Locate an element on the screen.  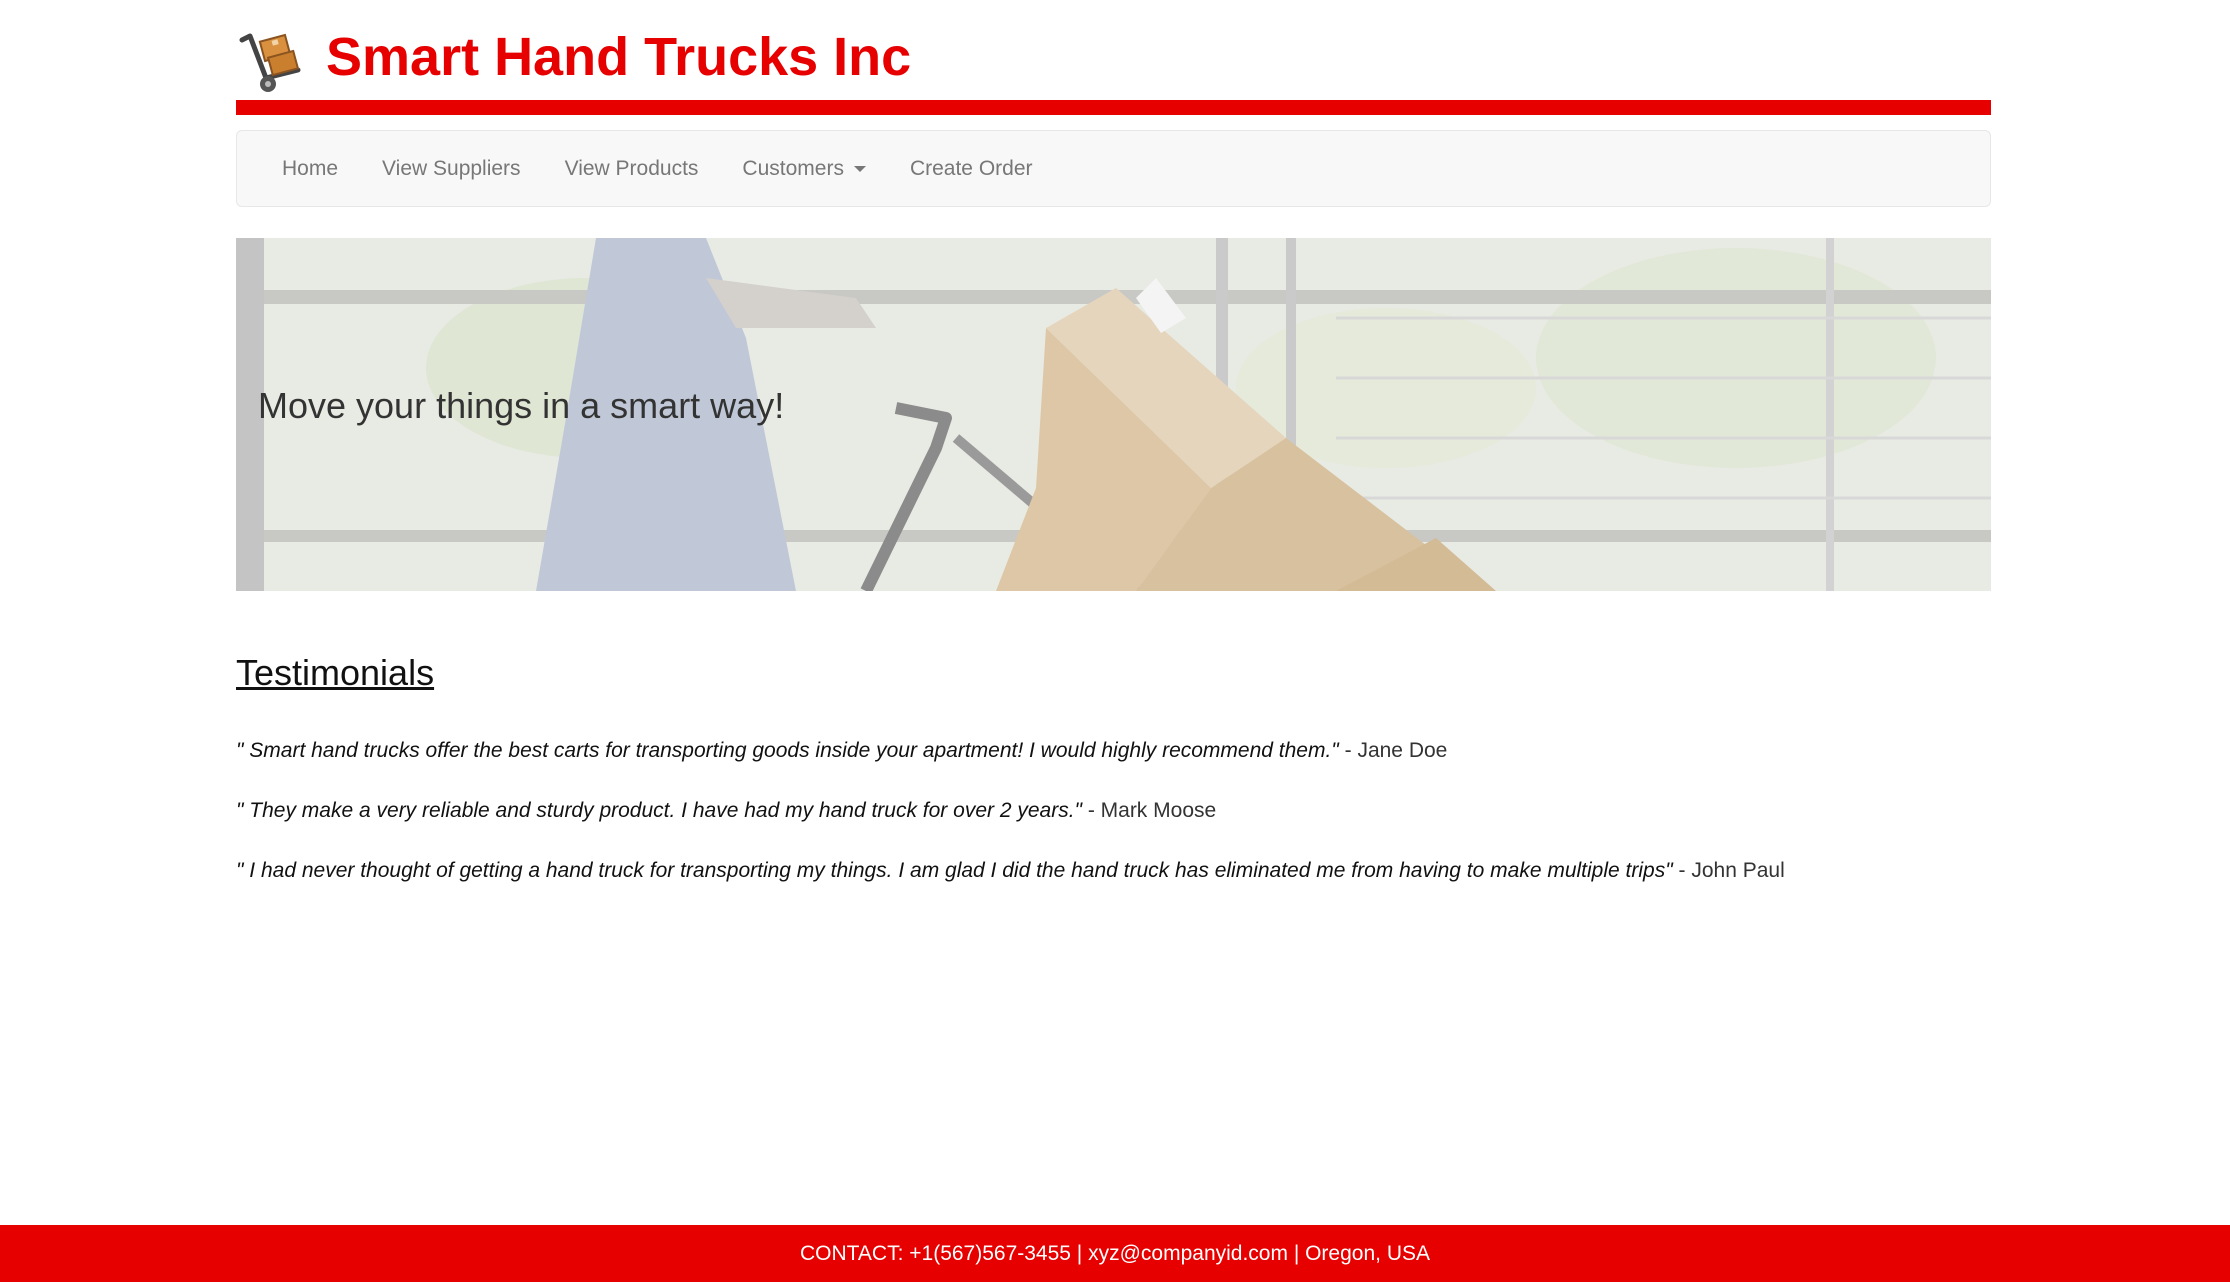
nav-item-home: Home is located at coordinates (310, 168).